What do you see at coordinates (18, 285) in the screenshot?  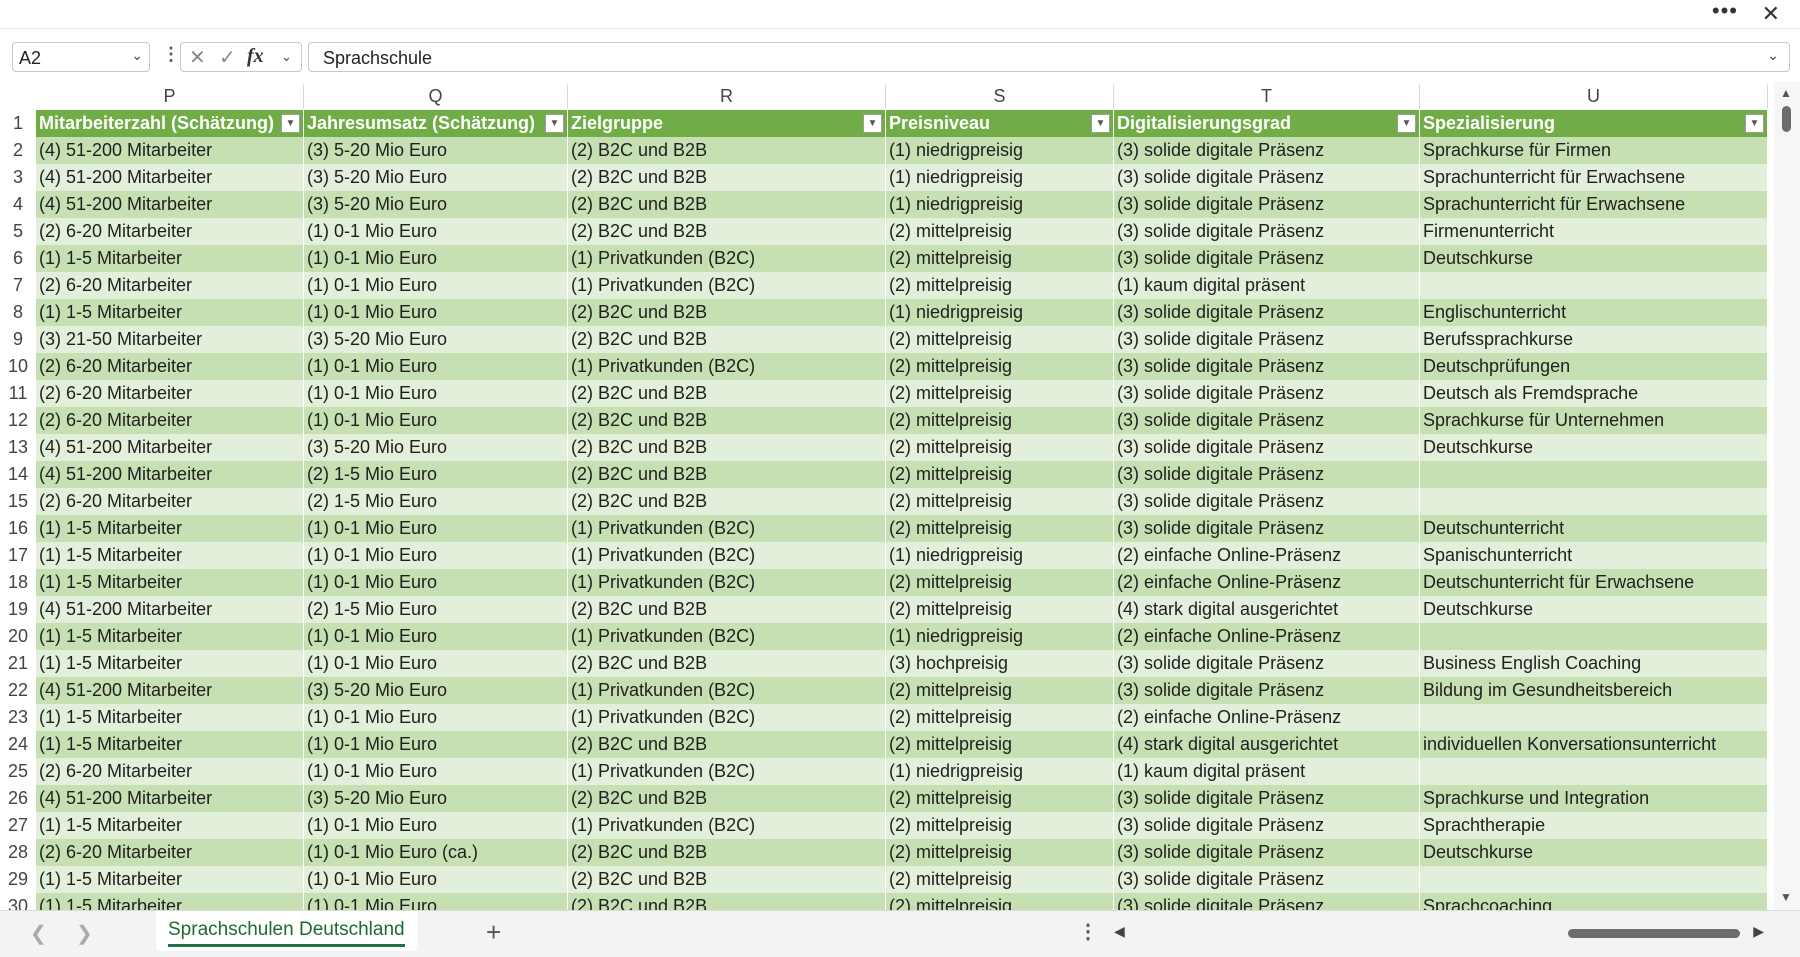 I see `row-number: 7` at bounding box center [18, 285].